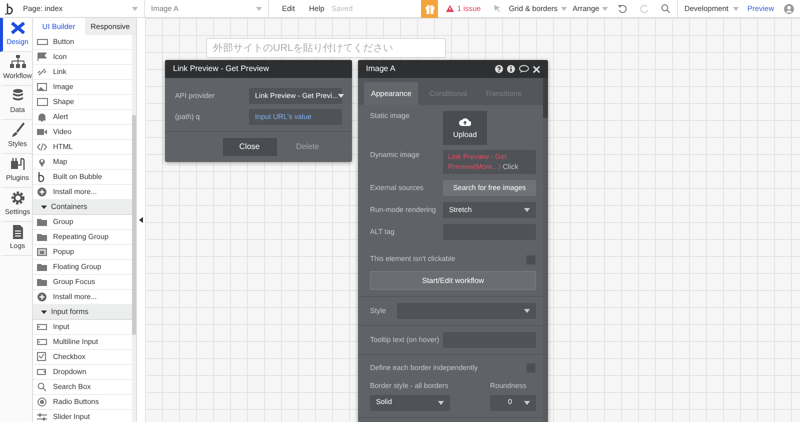  Describe the element at coordinates (42, 402) in the screenshot. I see `radio-icon` at that location.